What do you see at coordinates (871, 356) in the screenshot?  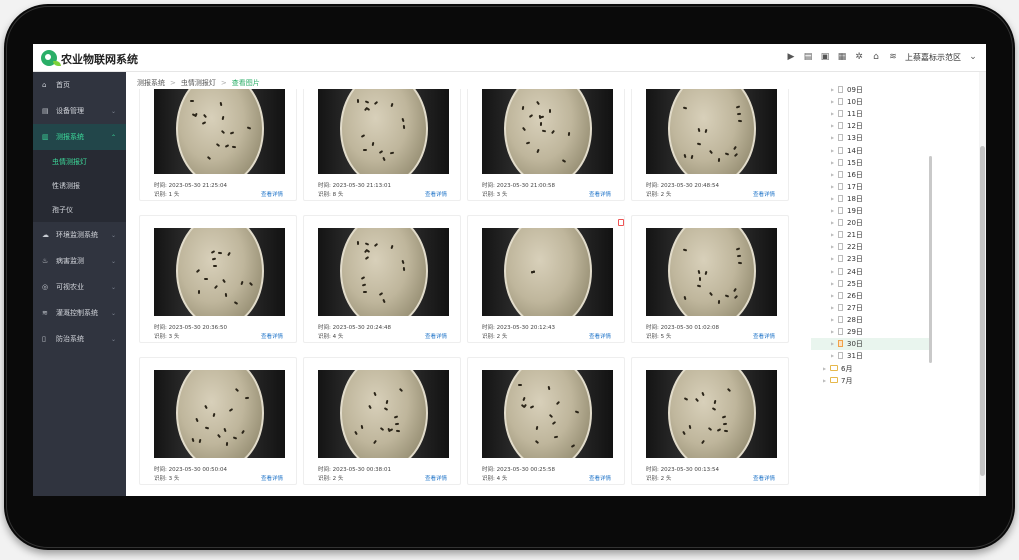 I see `tree-day-item: ▶ 31日` at bounding box center [871, 356].